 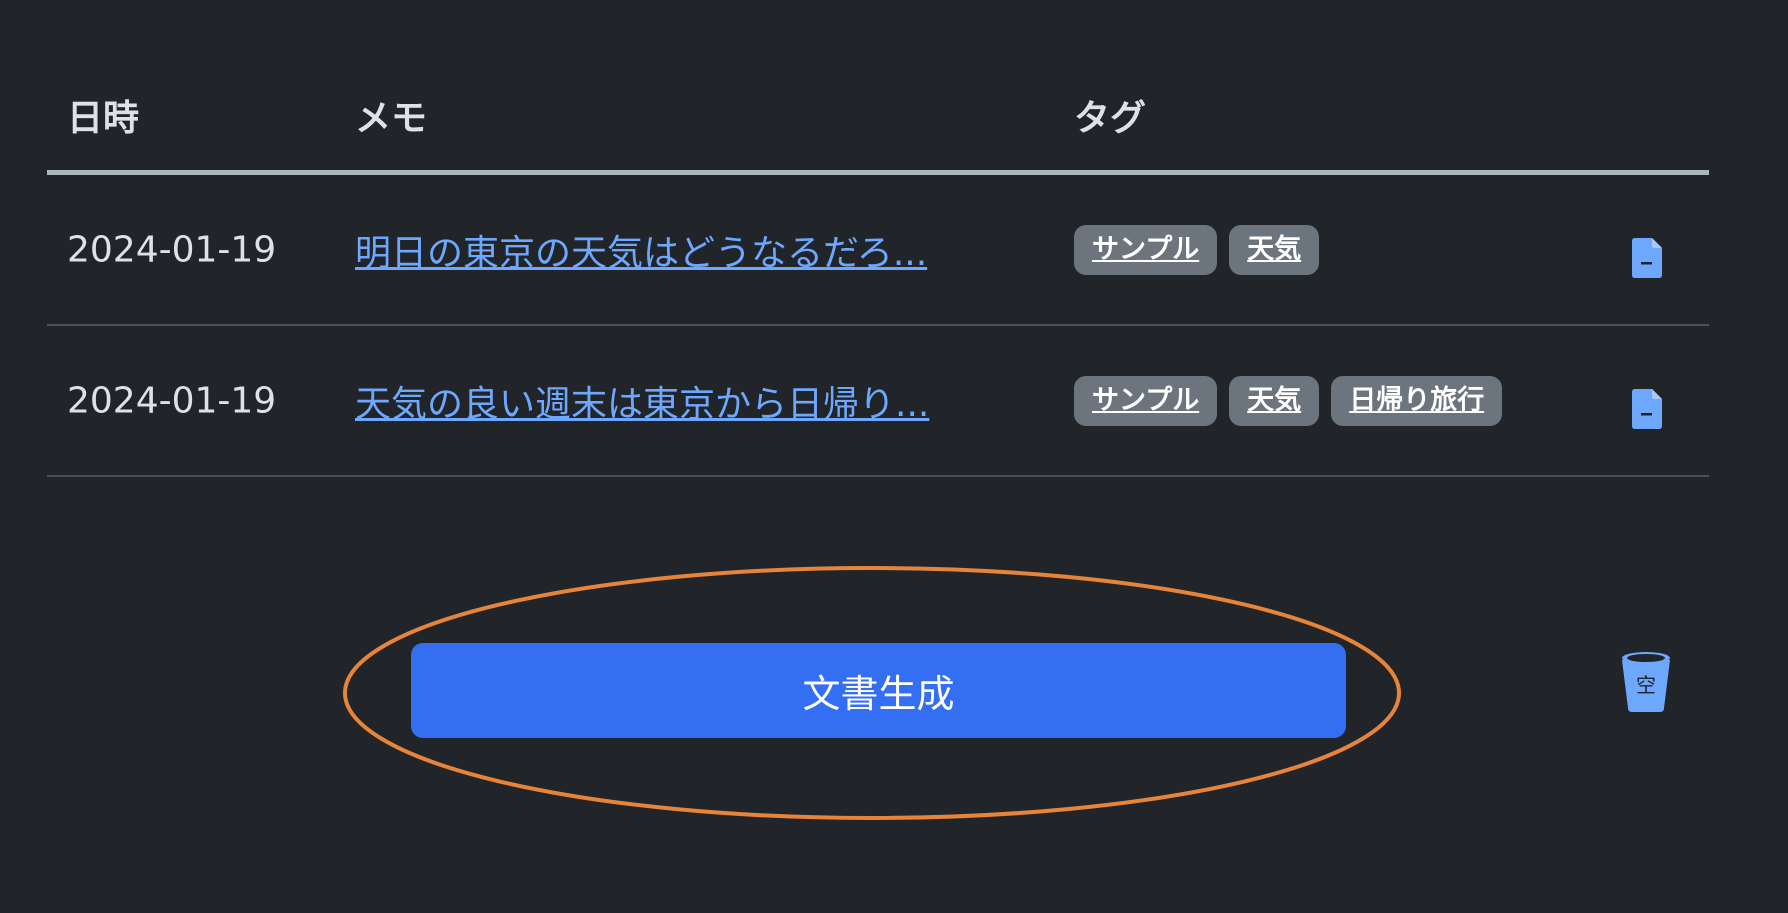 I want to click on generate-document-button: 文書生成, so click(x=878, y=690).